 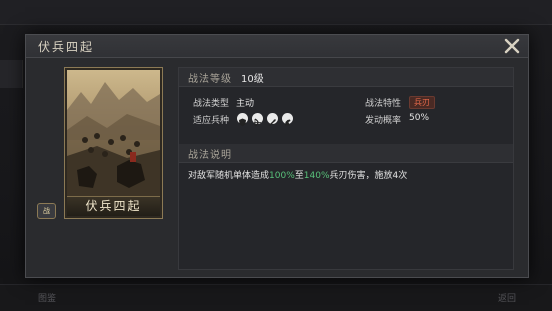 I want to click on background-bottom-bar: 图鉴 返回, so click(x=276, y=297).